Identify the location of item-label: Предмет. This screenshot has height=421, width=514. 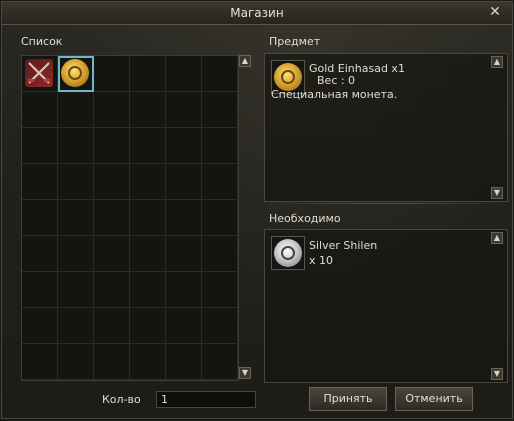
(295, 41).